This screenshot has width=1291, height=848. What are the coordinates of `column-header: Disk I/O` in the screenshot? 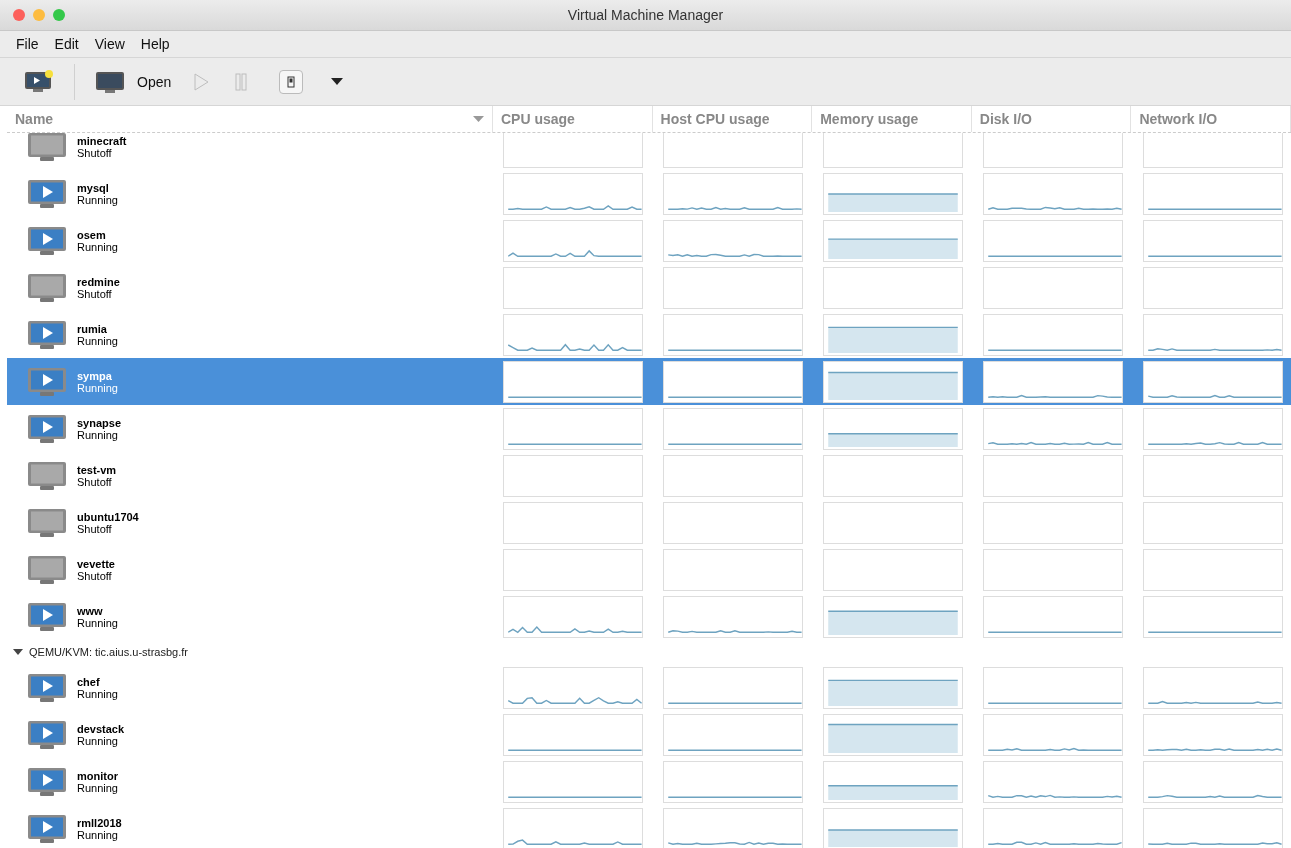 It's located at (1051, 119).